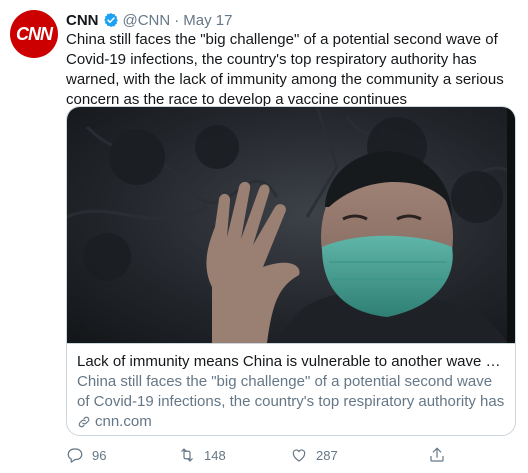  What do you see at coordinates (99, 455) in the screenshot?
I see `reply-count: 96` at bounding box center [99, 455].